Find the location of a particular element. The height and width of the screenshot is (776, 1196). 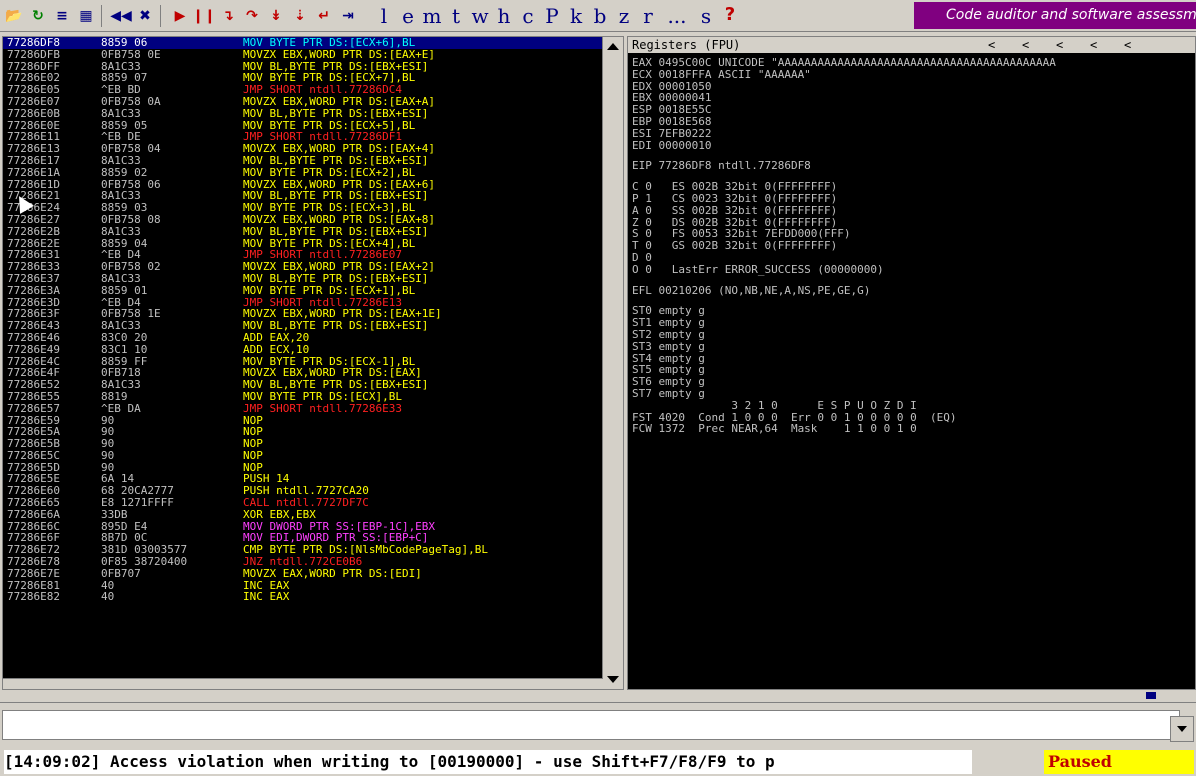

toolbar-letter-s-button: s is located at coordinates (706, 16).